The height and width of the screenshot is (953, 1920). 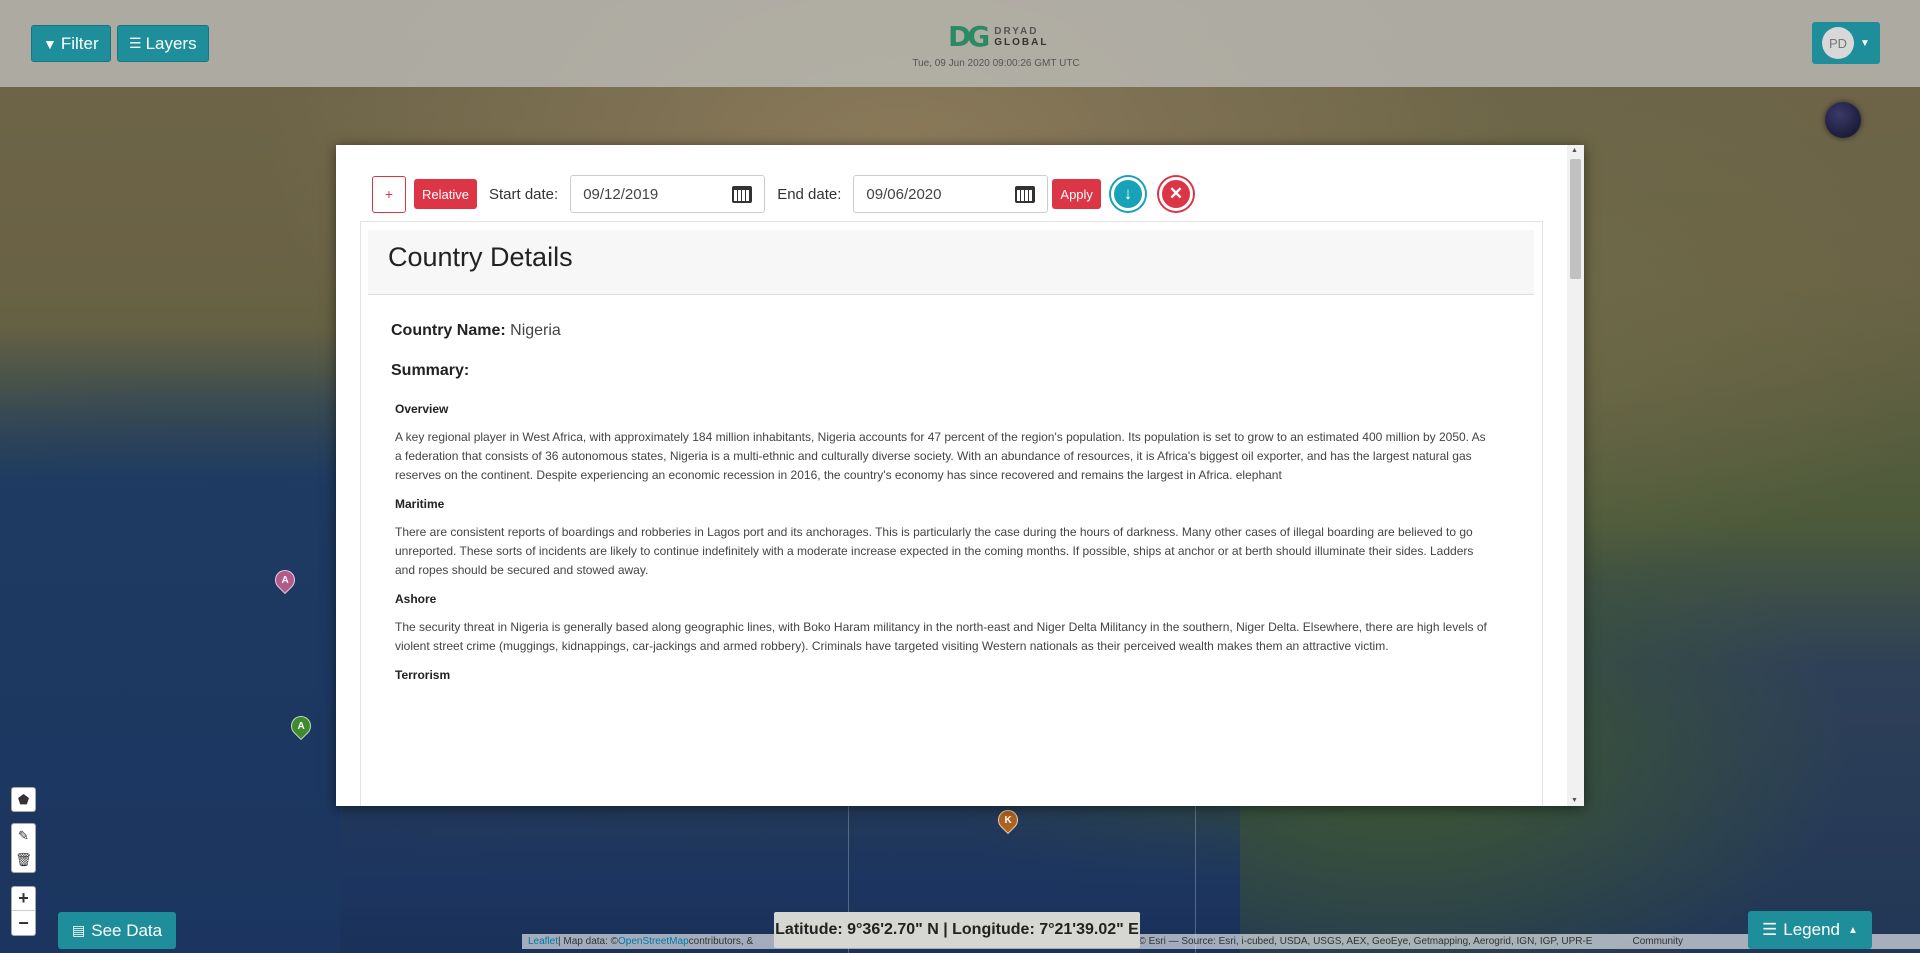 What do you see at coordinates (668, 194) in the screenshot?
I see `start-date-input: 09/12/2019` at bounding box center [668, 194].